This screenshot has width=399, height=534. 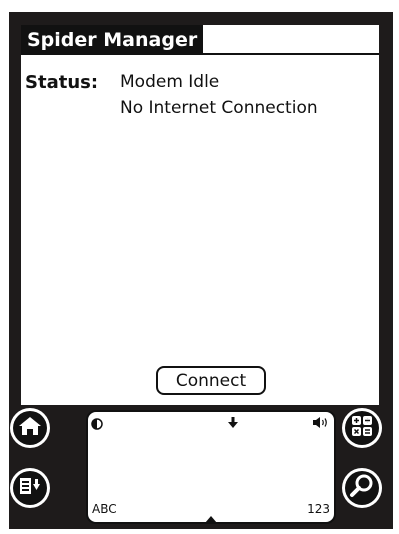 I want to click on home-button, so click(x=30, y=428).